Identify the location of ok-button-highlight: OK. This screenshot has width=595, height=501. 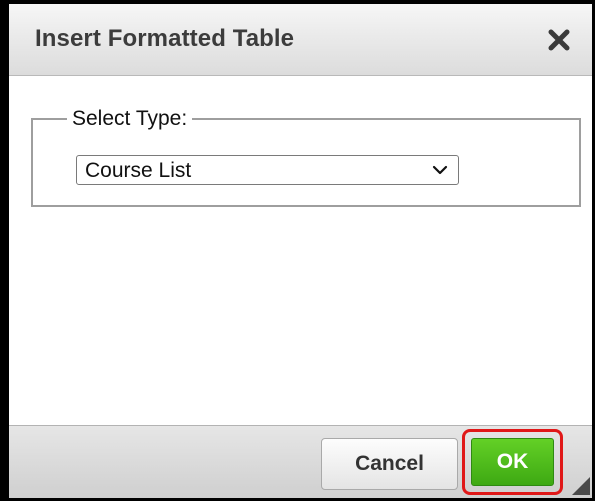
(512, 462).